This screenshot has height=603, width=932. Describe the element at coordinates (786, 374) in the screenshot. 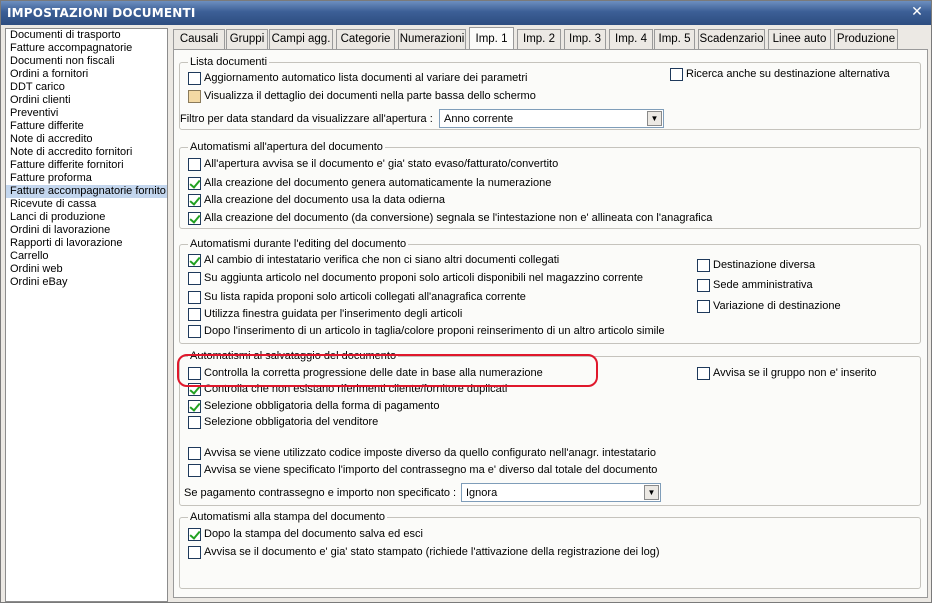

I see `checkbox-row: Avvisa se il gruppo non e' inserito` at that location.